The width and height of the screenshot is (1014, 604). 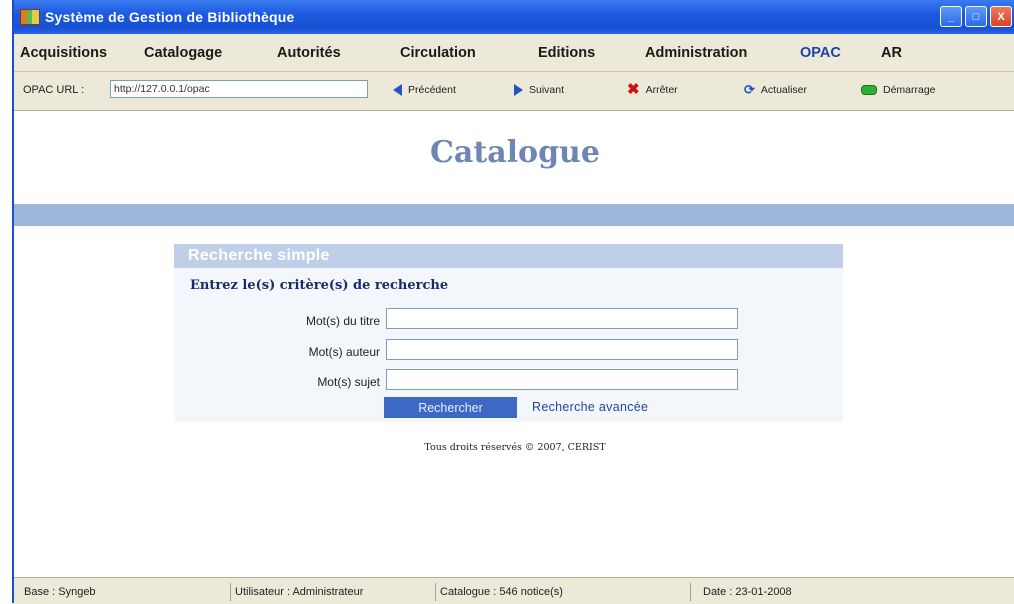 I want to click on window-controls: _ □ X, so click(x=976, y=16).